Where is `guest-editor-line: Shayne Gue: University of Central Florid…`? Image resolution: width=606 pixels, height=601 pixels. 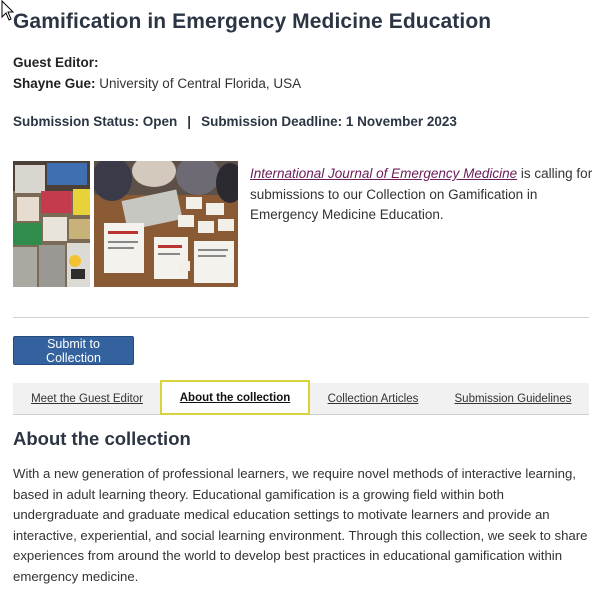
guest-editor-line: Shayne Gue: University of Central Florid… is located at coordinates (157, 83).